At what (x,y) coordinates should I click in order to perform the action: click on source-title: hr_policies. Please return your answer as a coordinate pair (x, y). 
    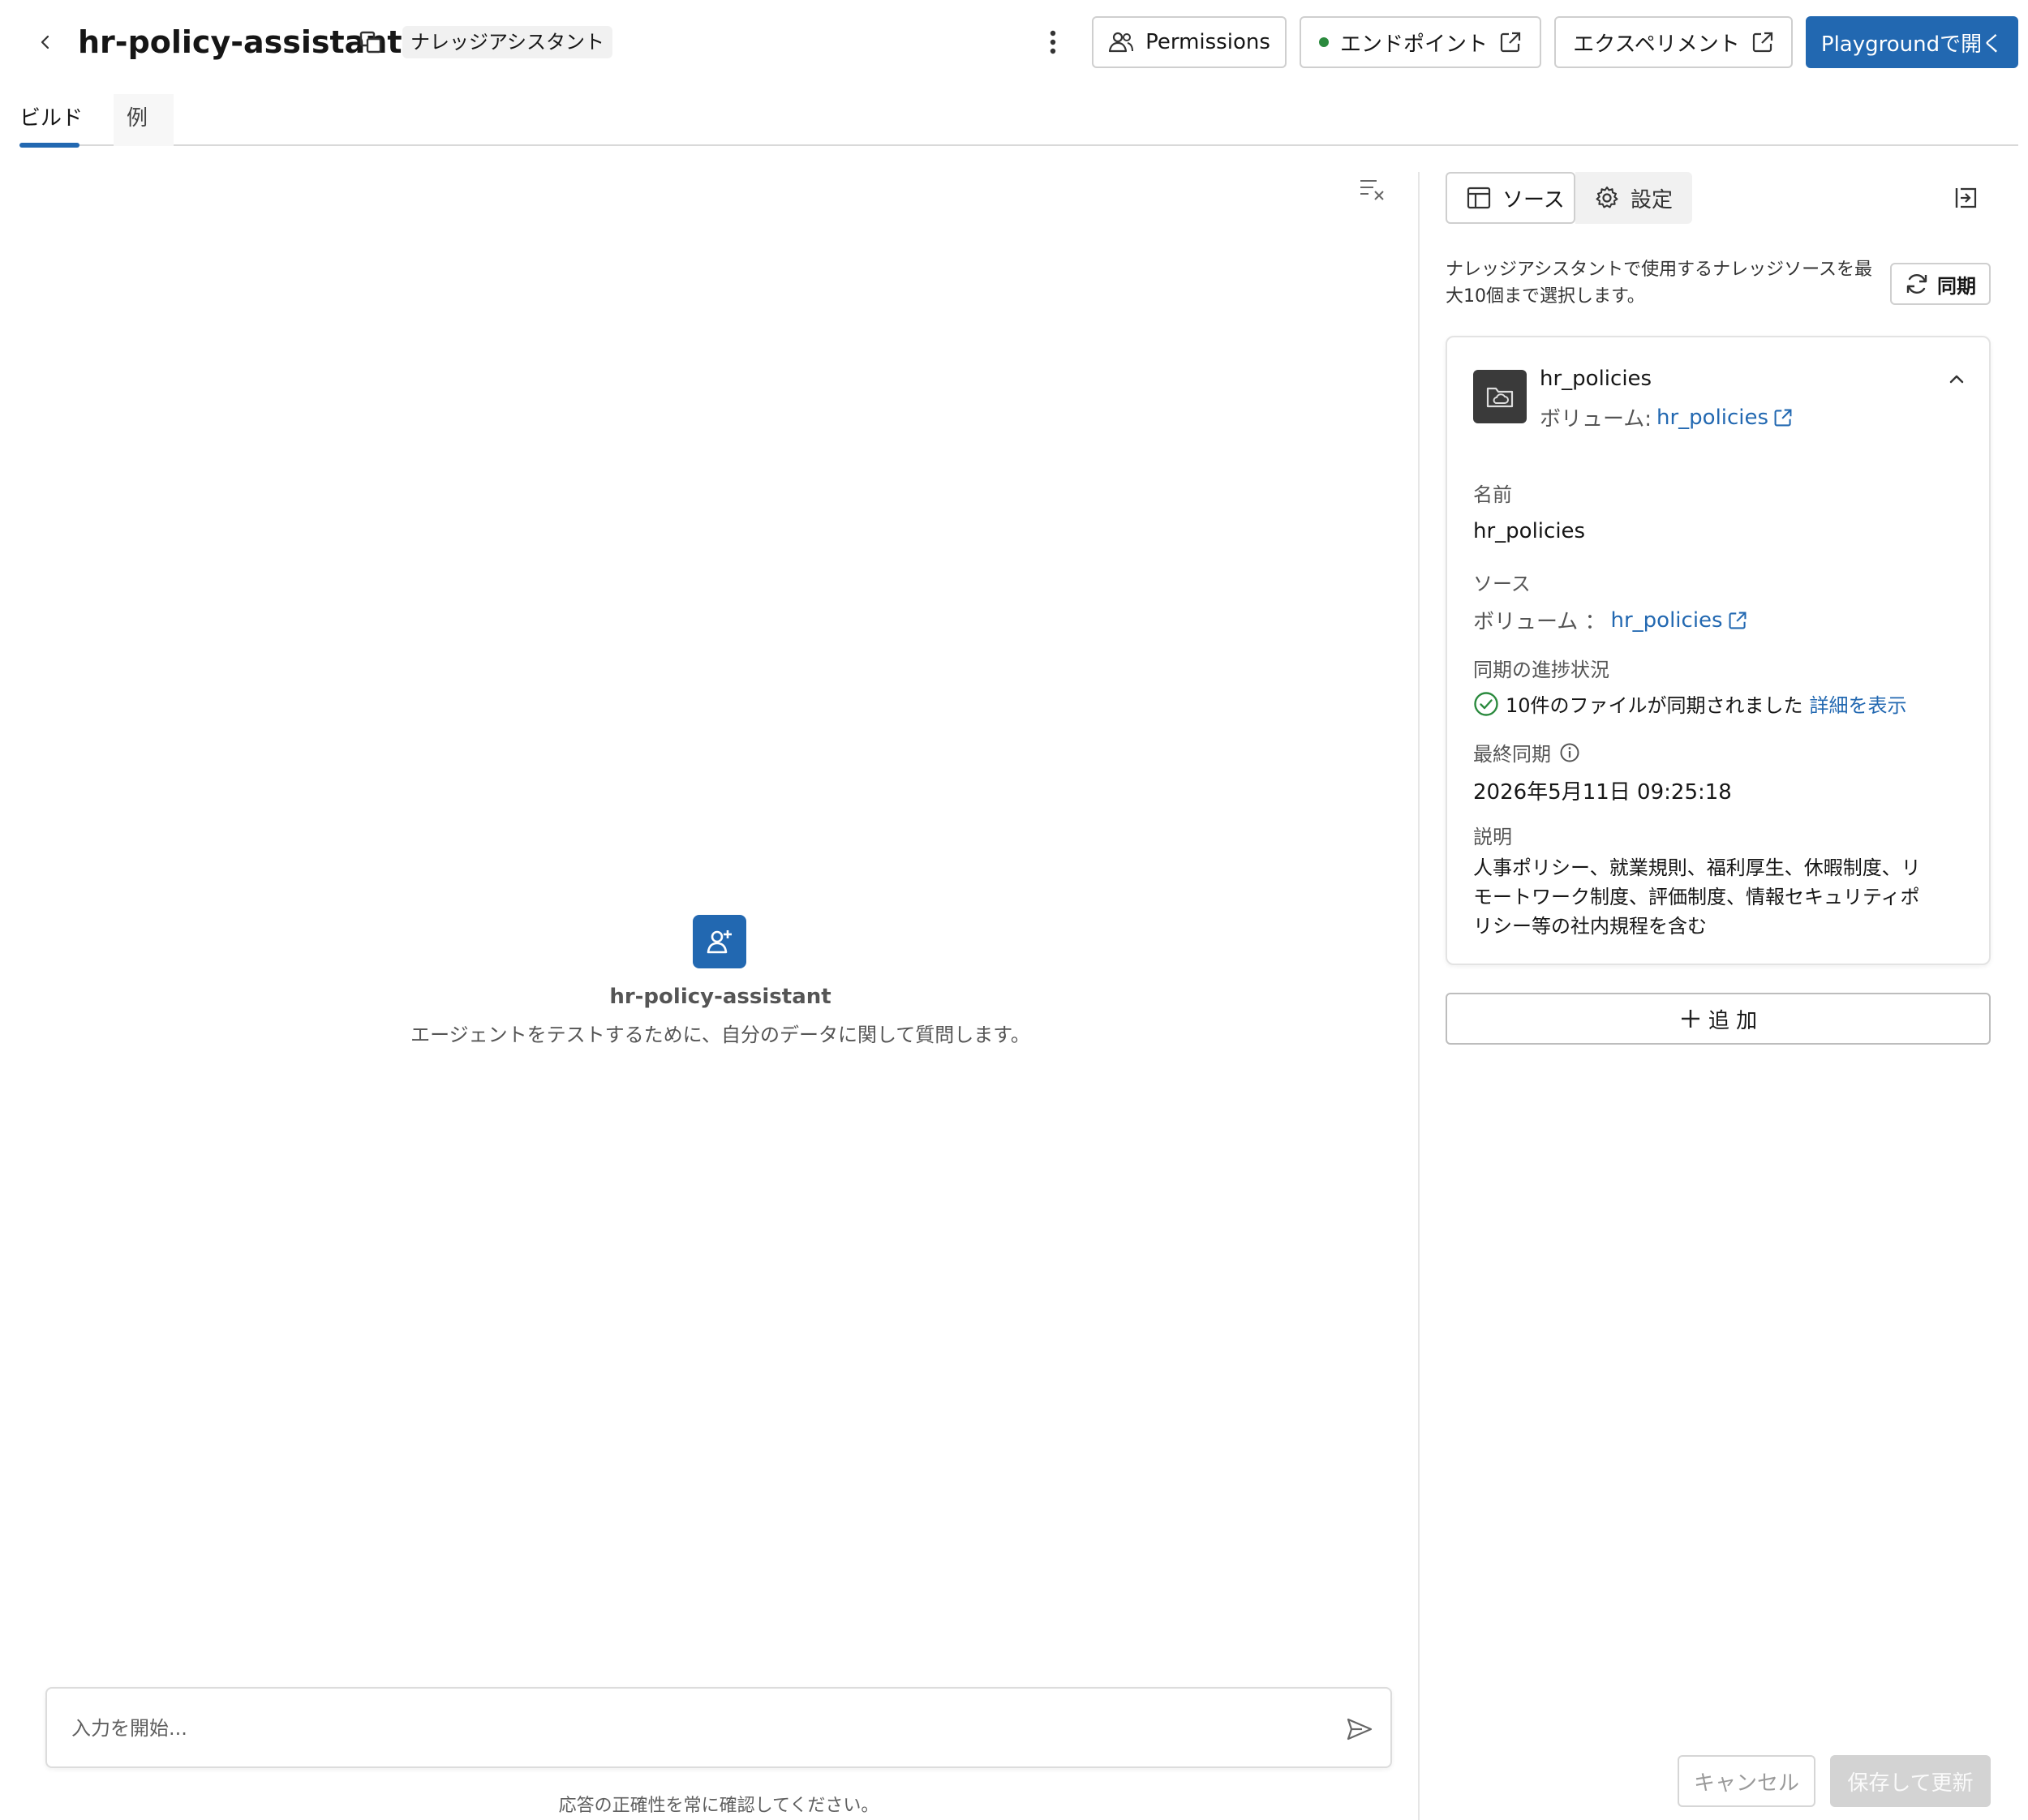
    Looking at the image, I should click on (1596, 379).